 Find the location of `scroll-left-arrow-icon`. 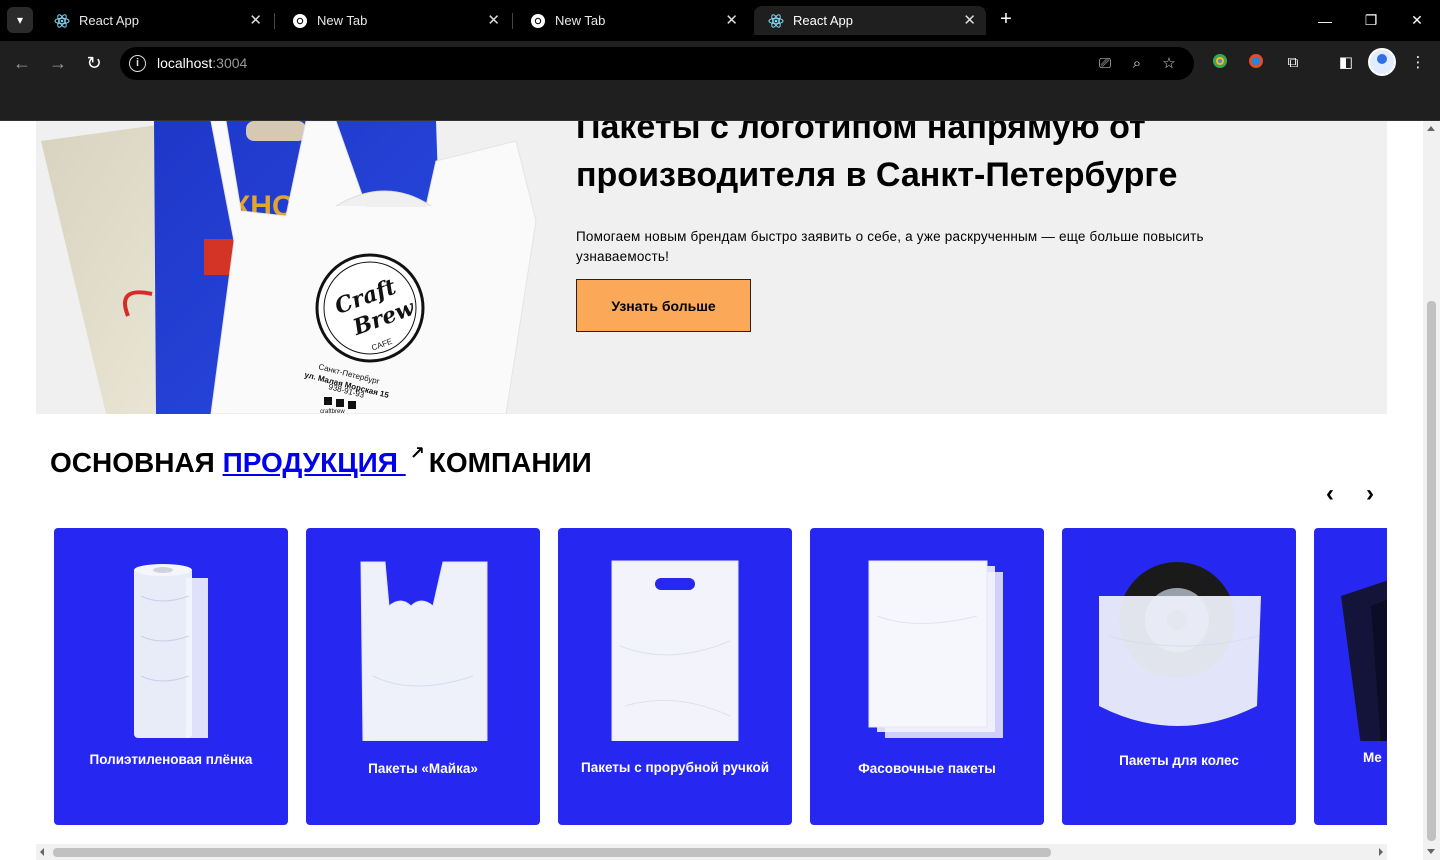

scroll-left-arrow-icon is located at coordinates (42, 852).